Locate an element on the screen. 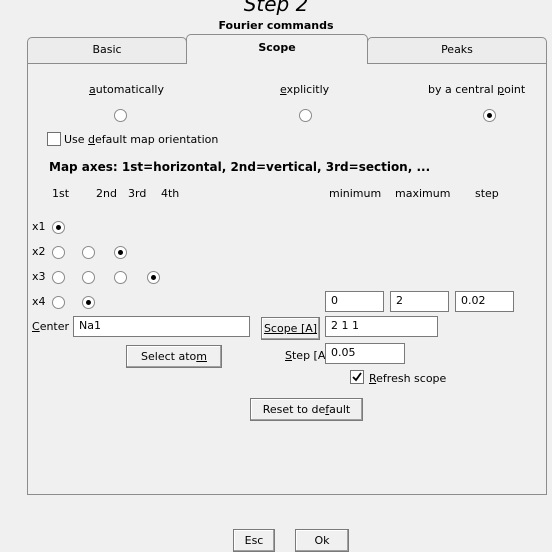 The height and width of the screenshot is (552, 552). tab-scope-label: Scope is located at coordinates (277, 47).